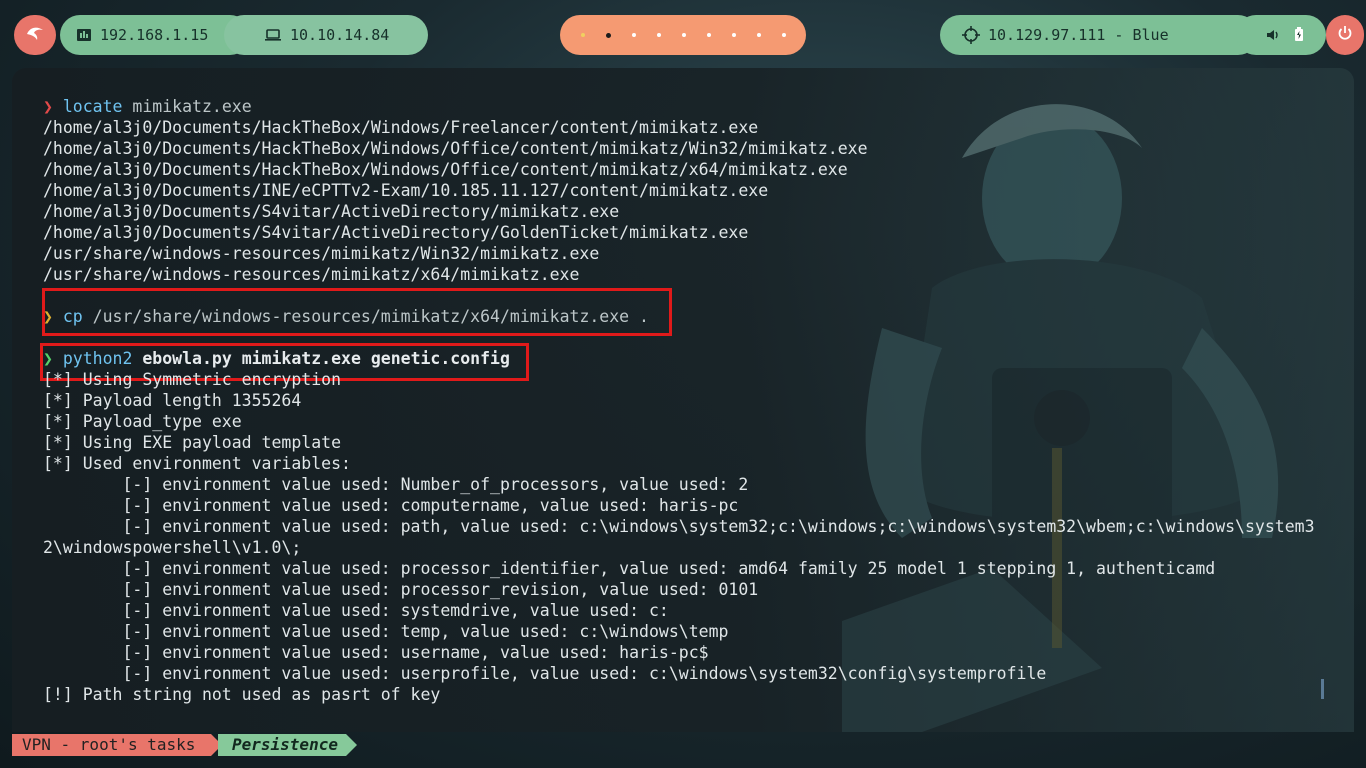 The height and width of the screenshot is (768, 1366). I want to click on scroll-indicator, so click(1322, 689).